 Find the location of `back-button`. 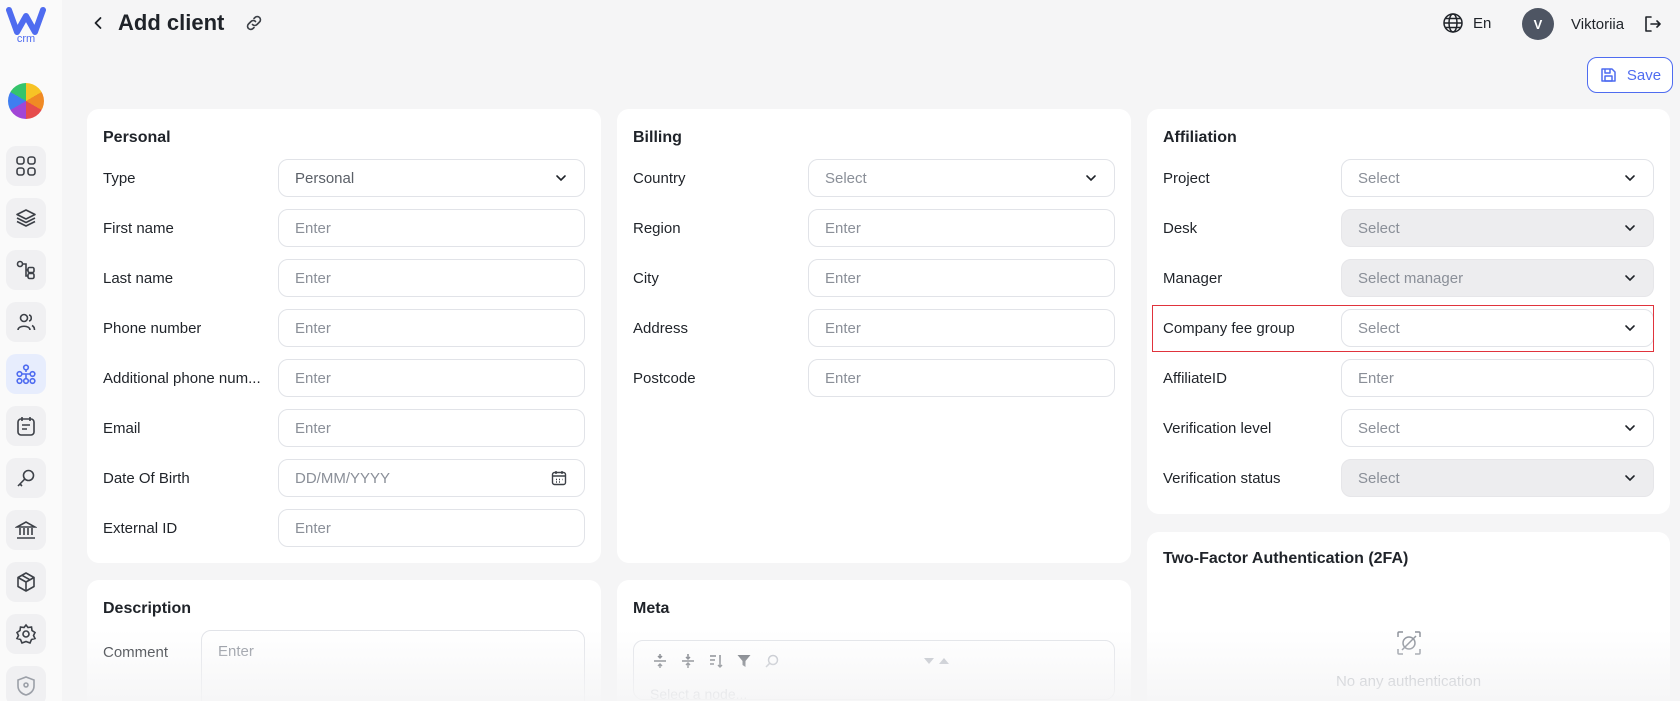

back-button is located at coordinates (98, 23).